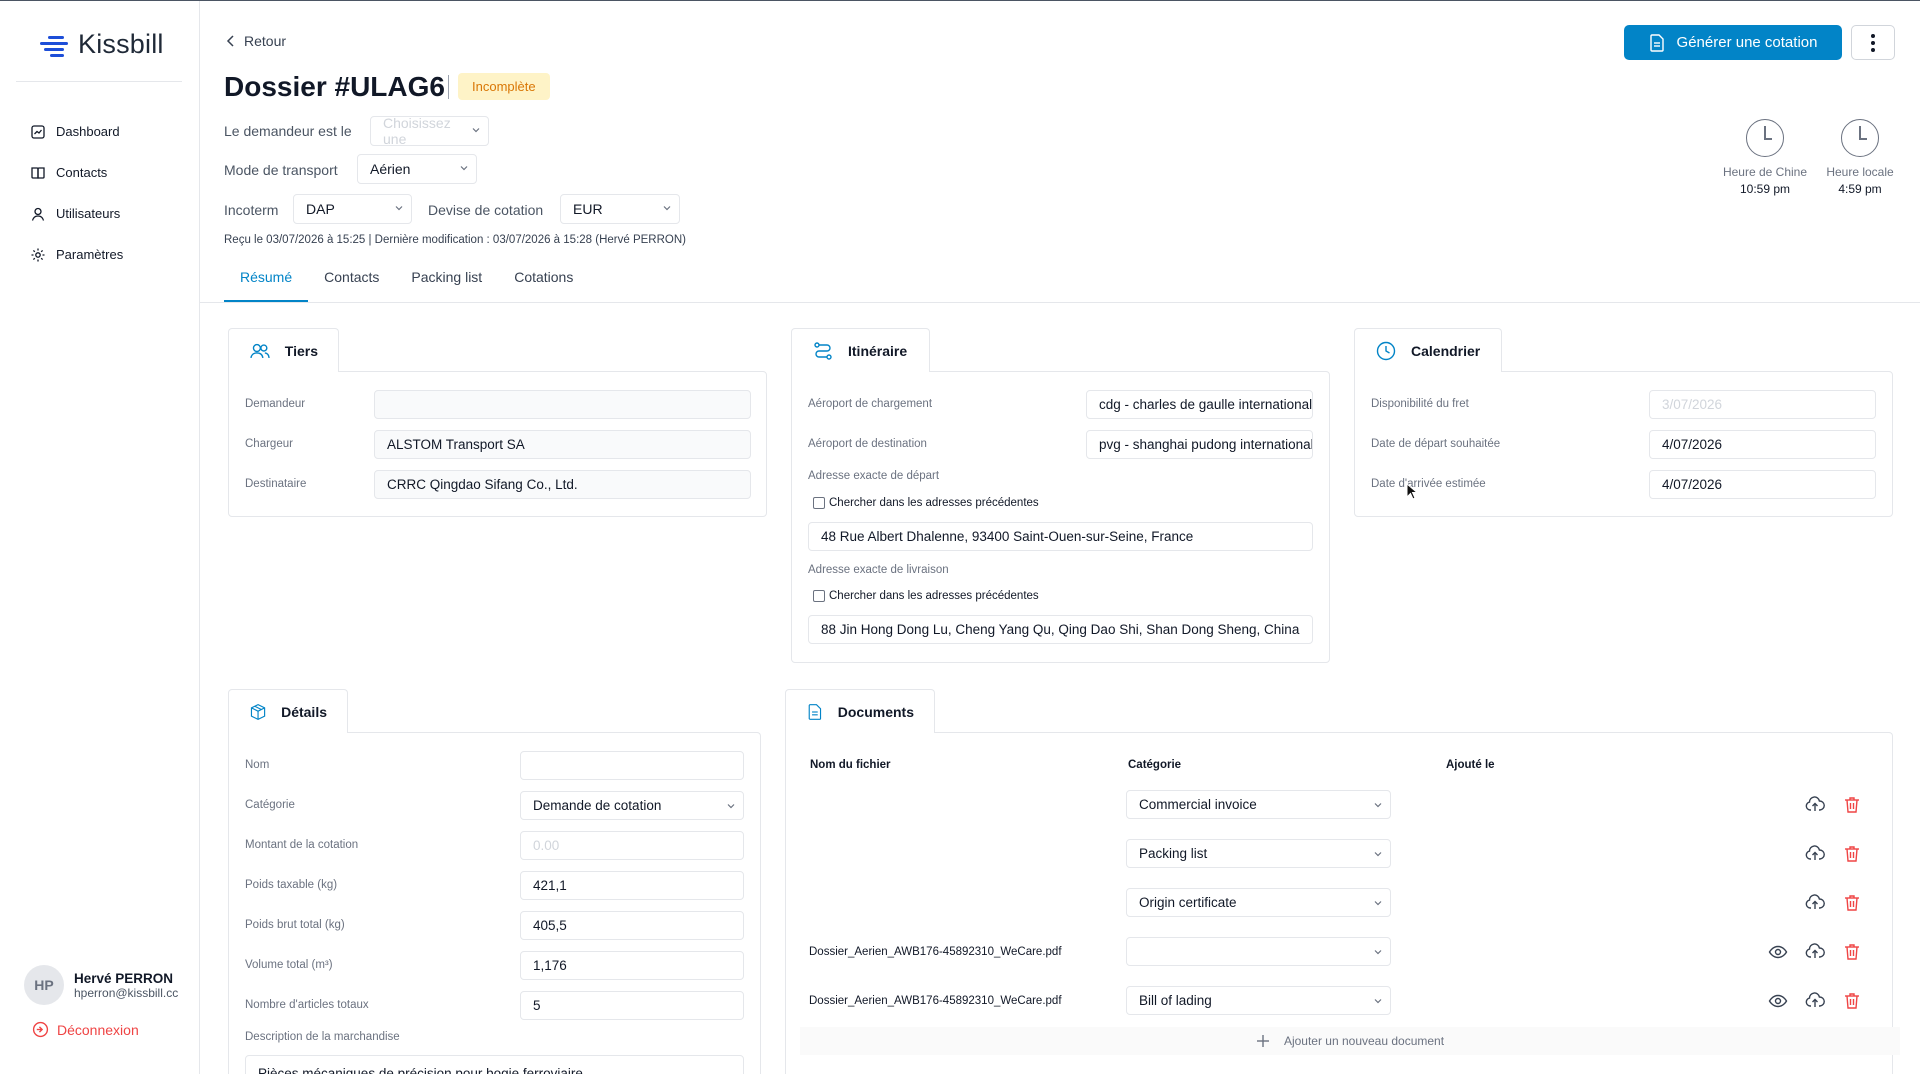 The image size is (1920, 1074). Describe the element at coordinates (1873, 42) in the screenshot. I see `more-options-button` at that location.